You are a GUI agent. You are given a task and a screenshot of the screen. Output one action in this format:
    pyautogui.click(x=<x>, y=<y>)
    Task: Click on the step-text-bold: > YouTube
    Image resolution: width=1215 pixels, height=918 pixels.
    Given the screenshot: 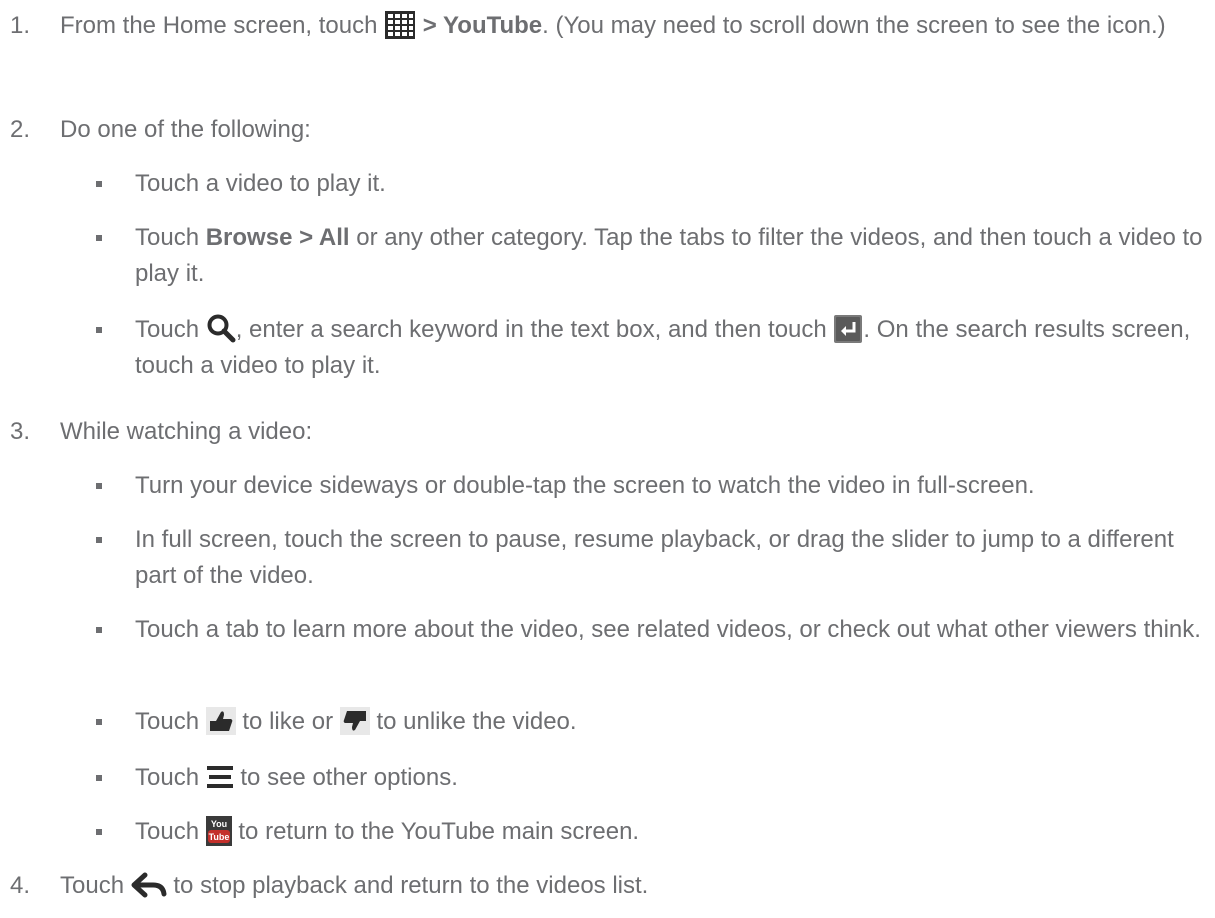 What is the action you would take?
    pyautogui.click(x=479, y=25)
    